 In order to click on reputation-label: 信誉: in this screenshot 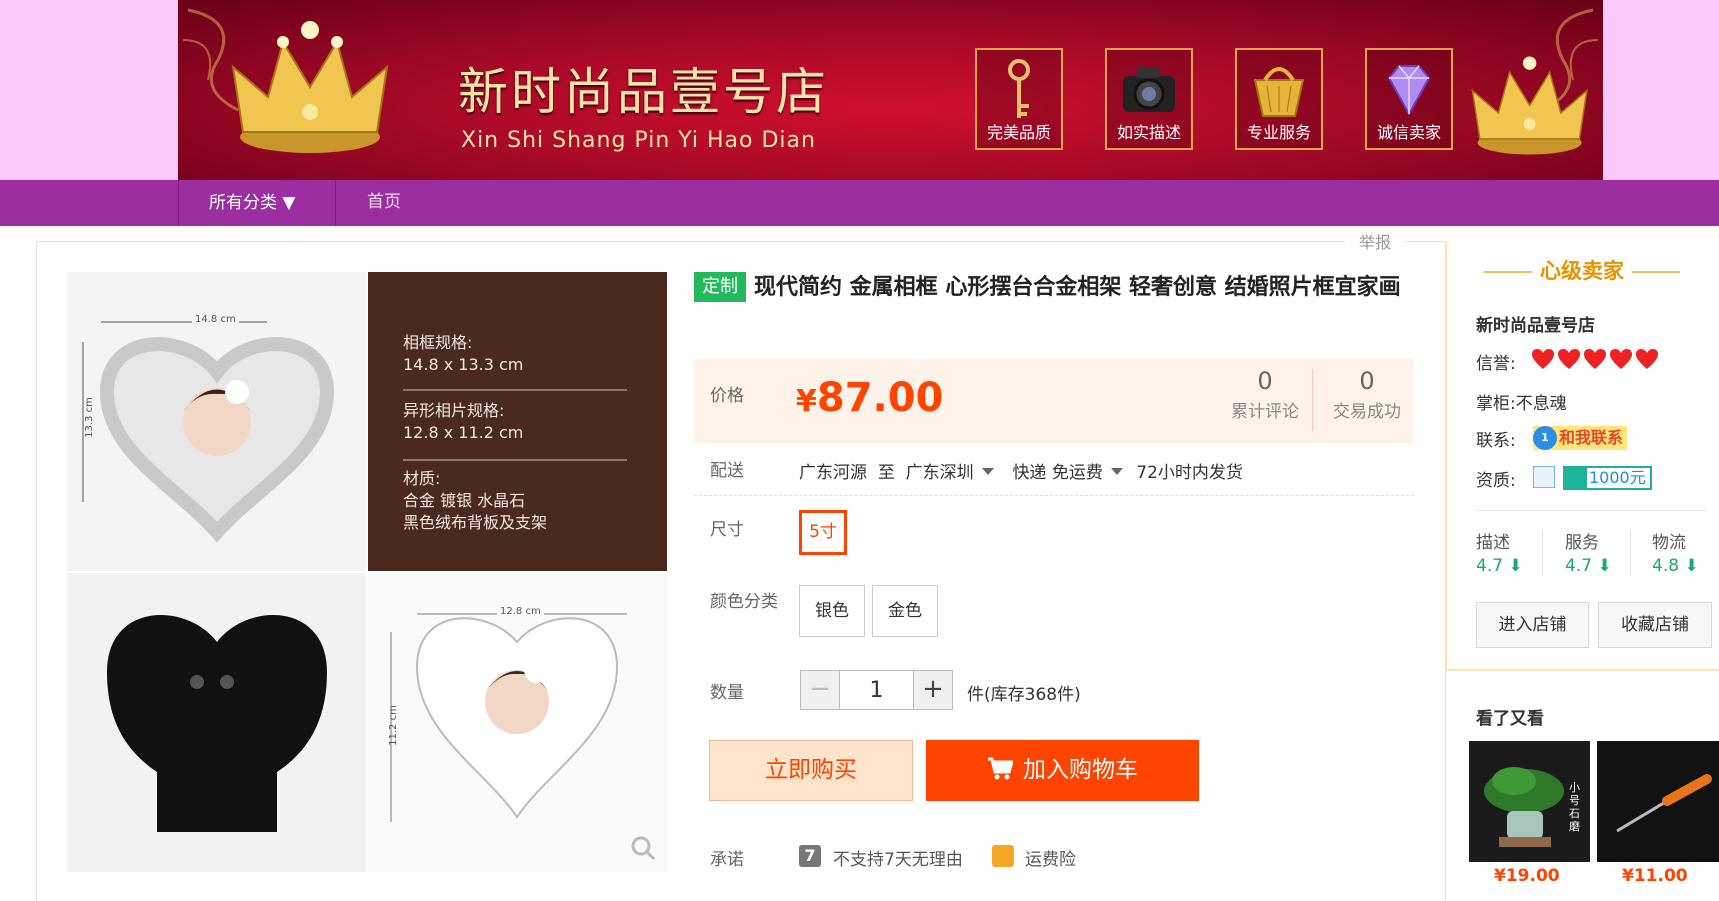, I will do `click(1496, 364)`.